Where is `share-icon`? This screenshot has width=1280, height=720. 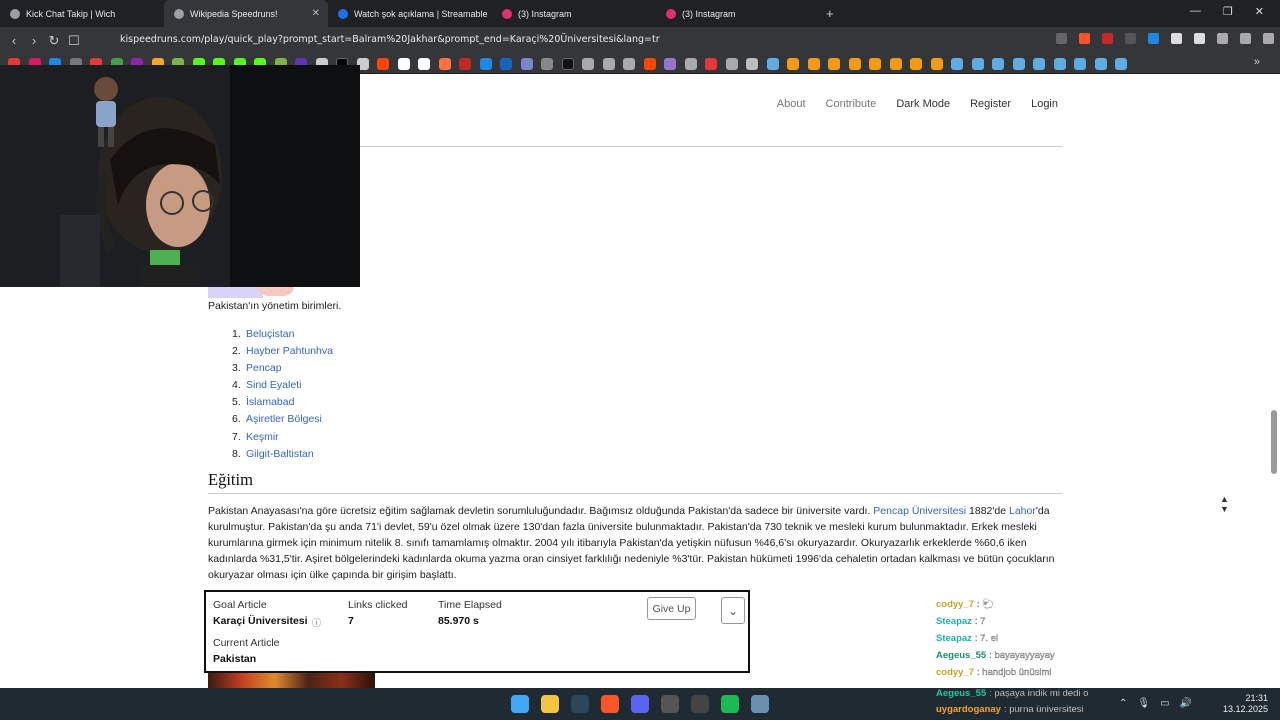 share-icon is located at coordinates (1061, 38).